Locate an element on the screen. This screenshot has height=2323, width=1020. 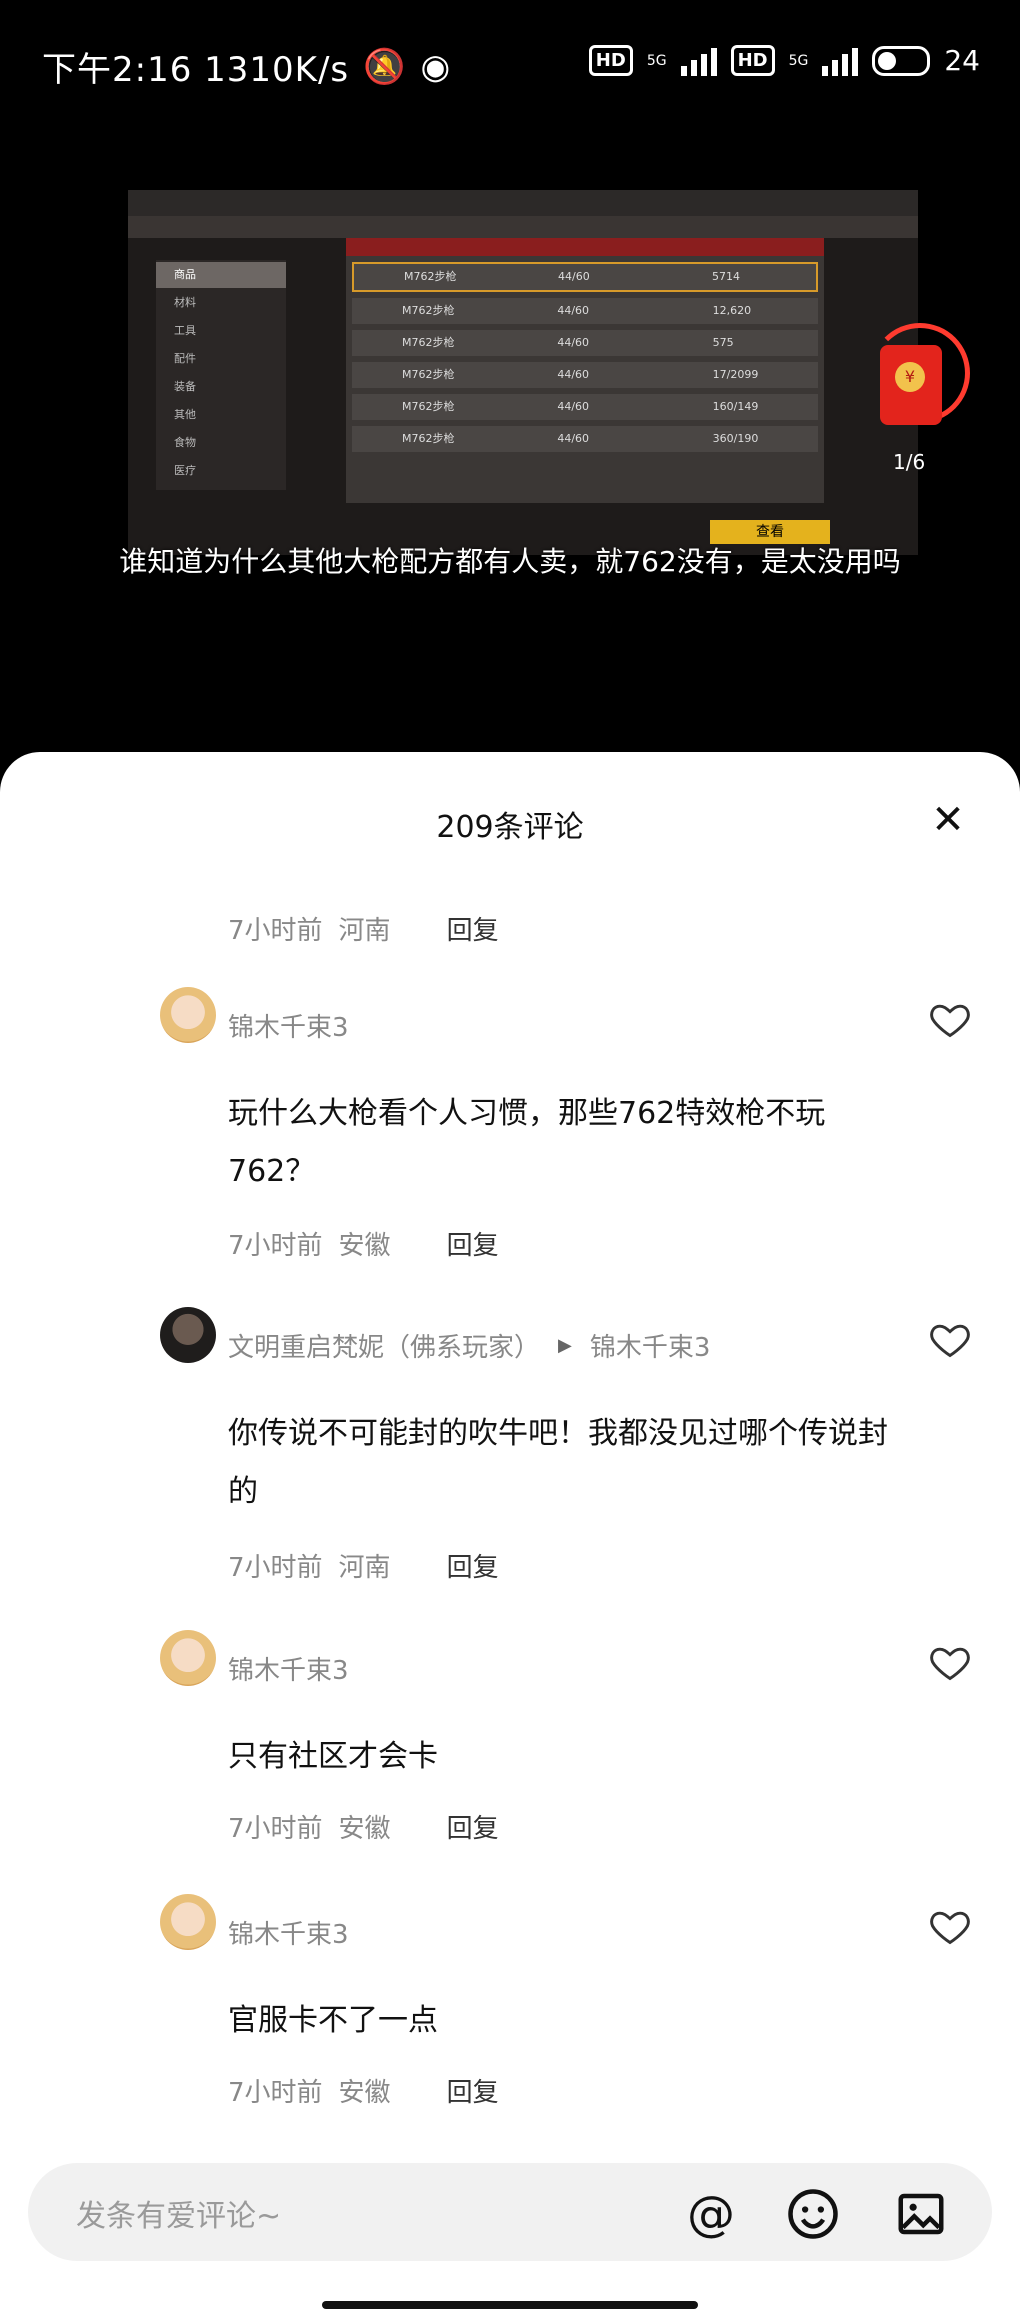
comment-count-title: 209条评论 is located at coordinates (510, 827).